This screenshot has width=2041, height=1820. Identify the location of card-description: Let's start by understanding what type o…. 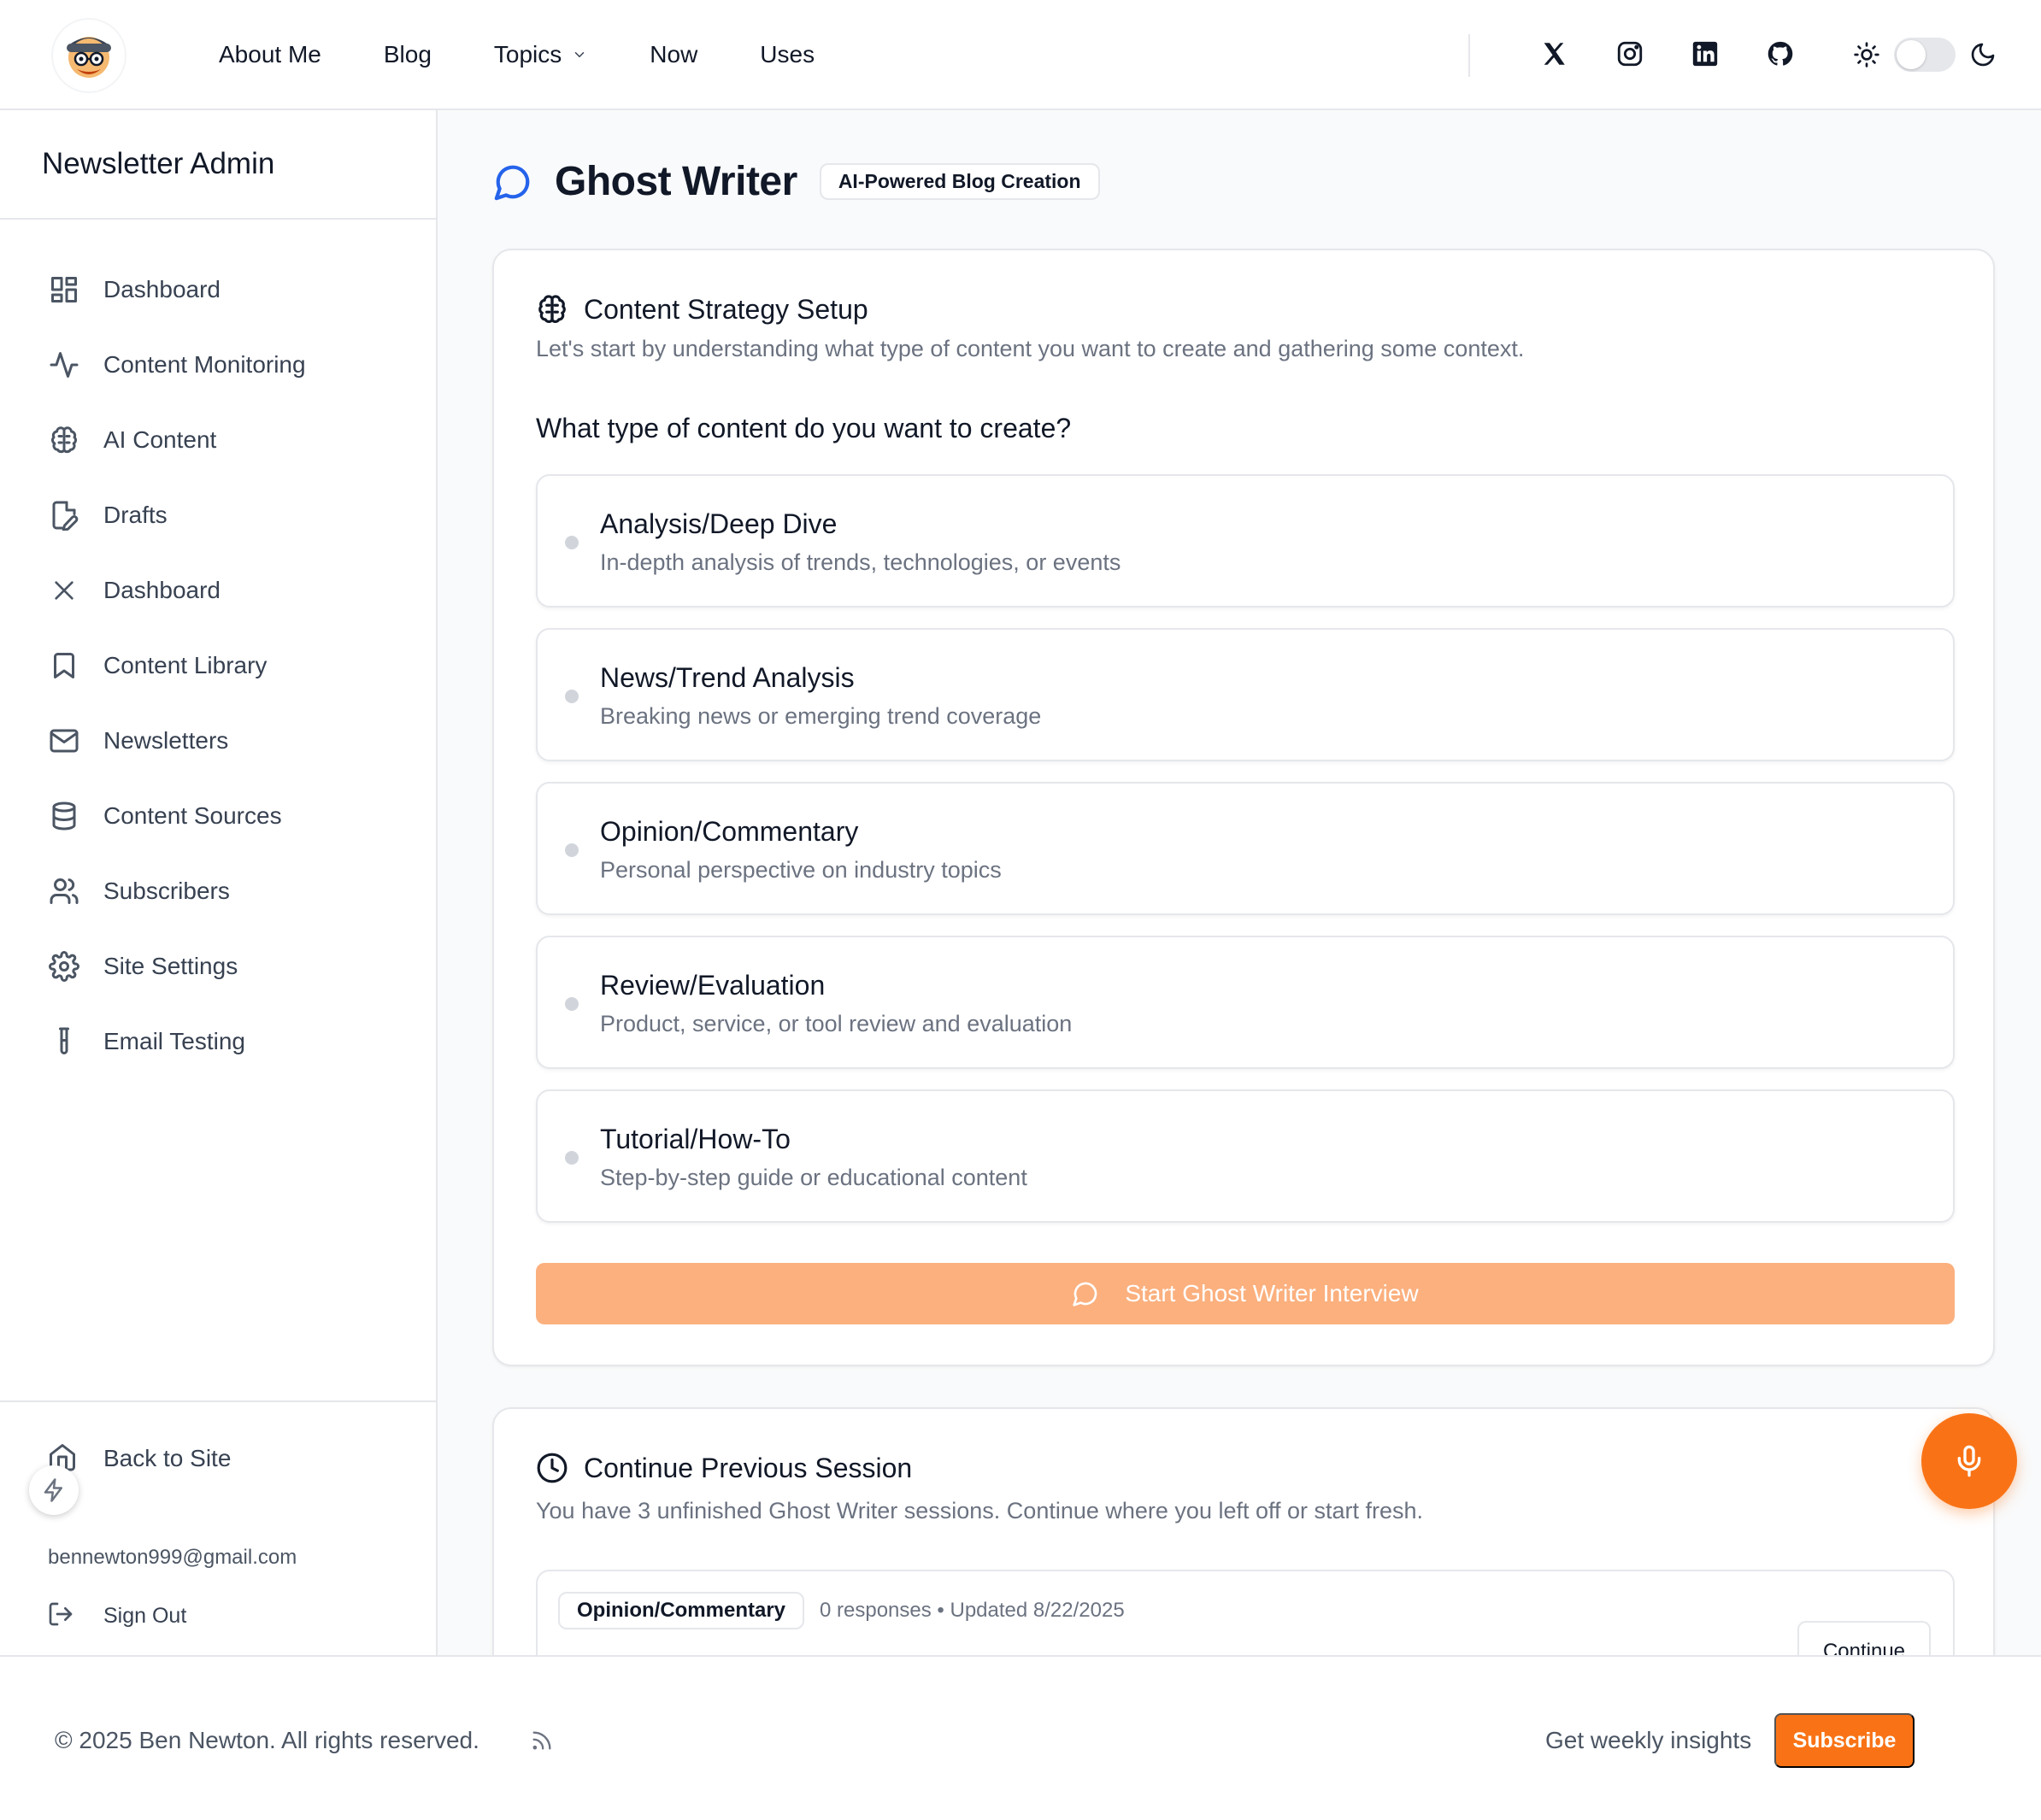
(1030, 349).